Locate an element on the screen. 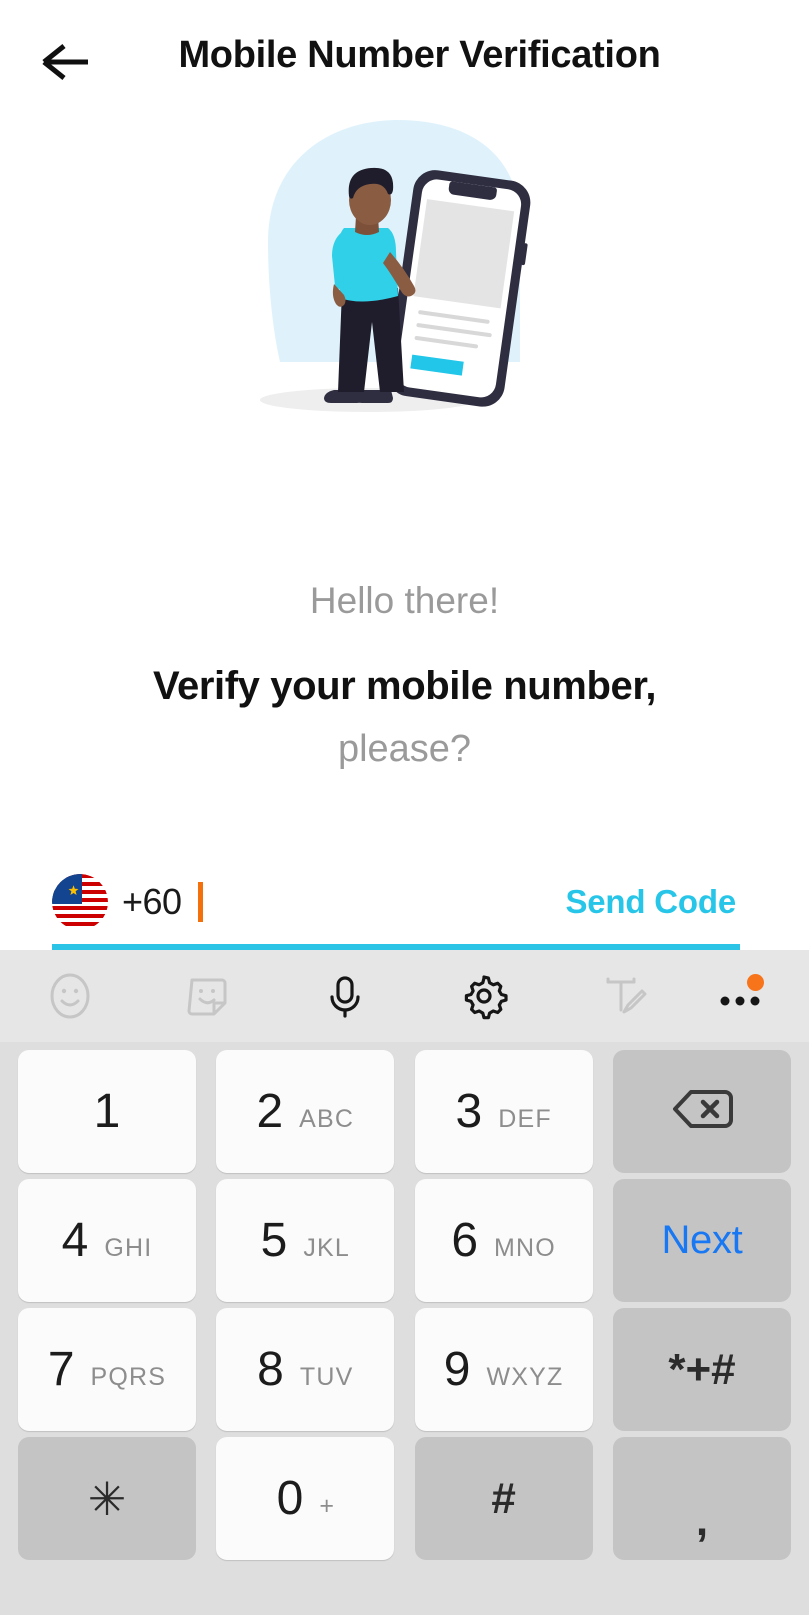 The width and height of the screenshot is (809, 1615). key-digit: 3 is located at coordinates (469, 1111).